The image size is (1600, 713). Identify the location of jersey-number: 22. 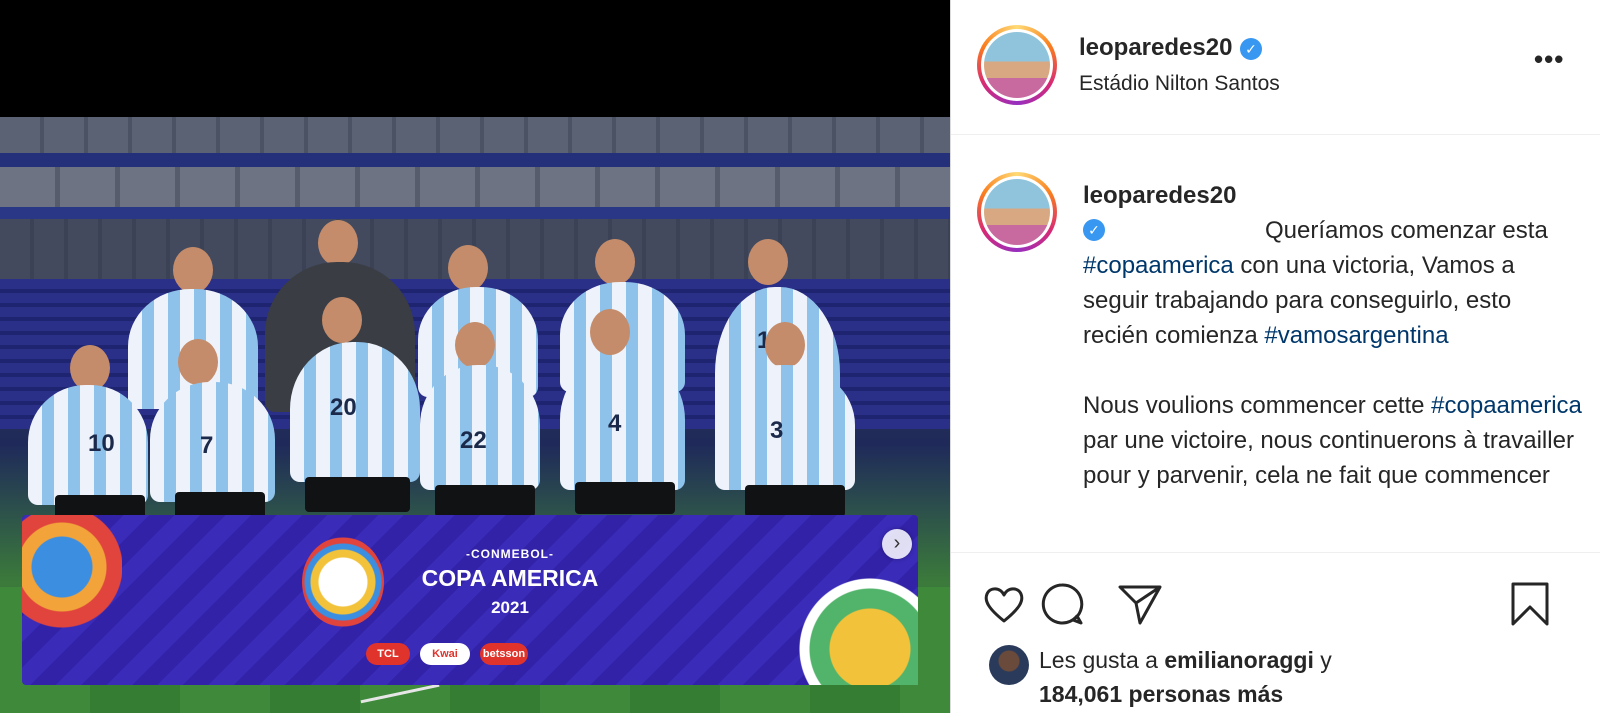
(473, 440).